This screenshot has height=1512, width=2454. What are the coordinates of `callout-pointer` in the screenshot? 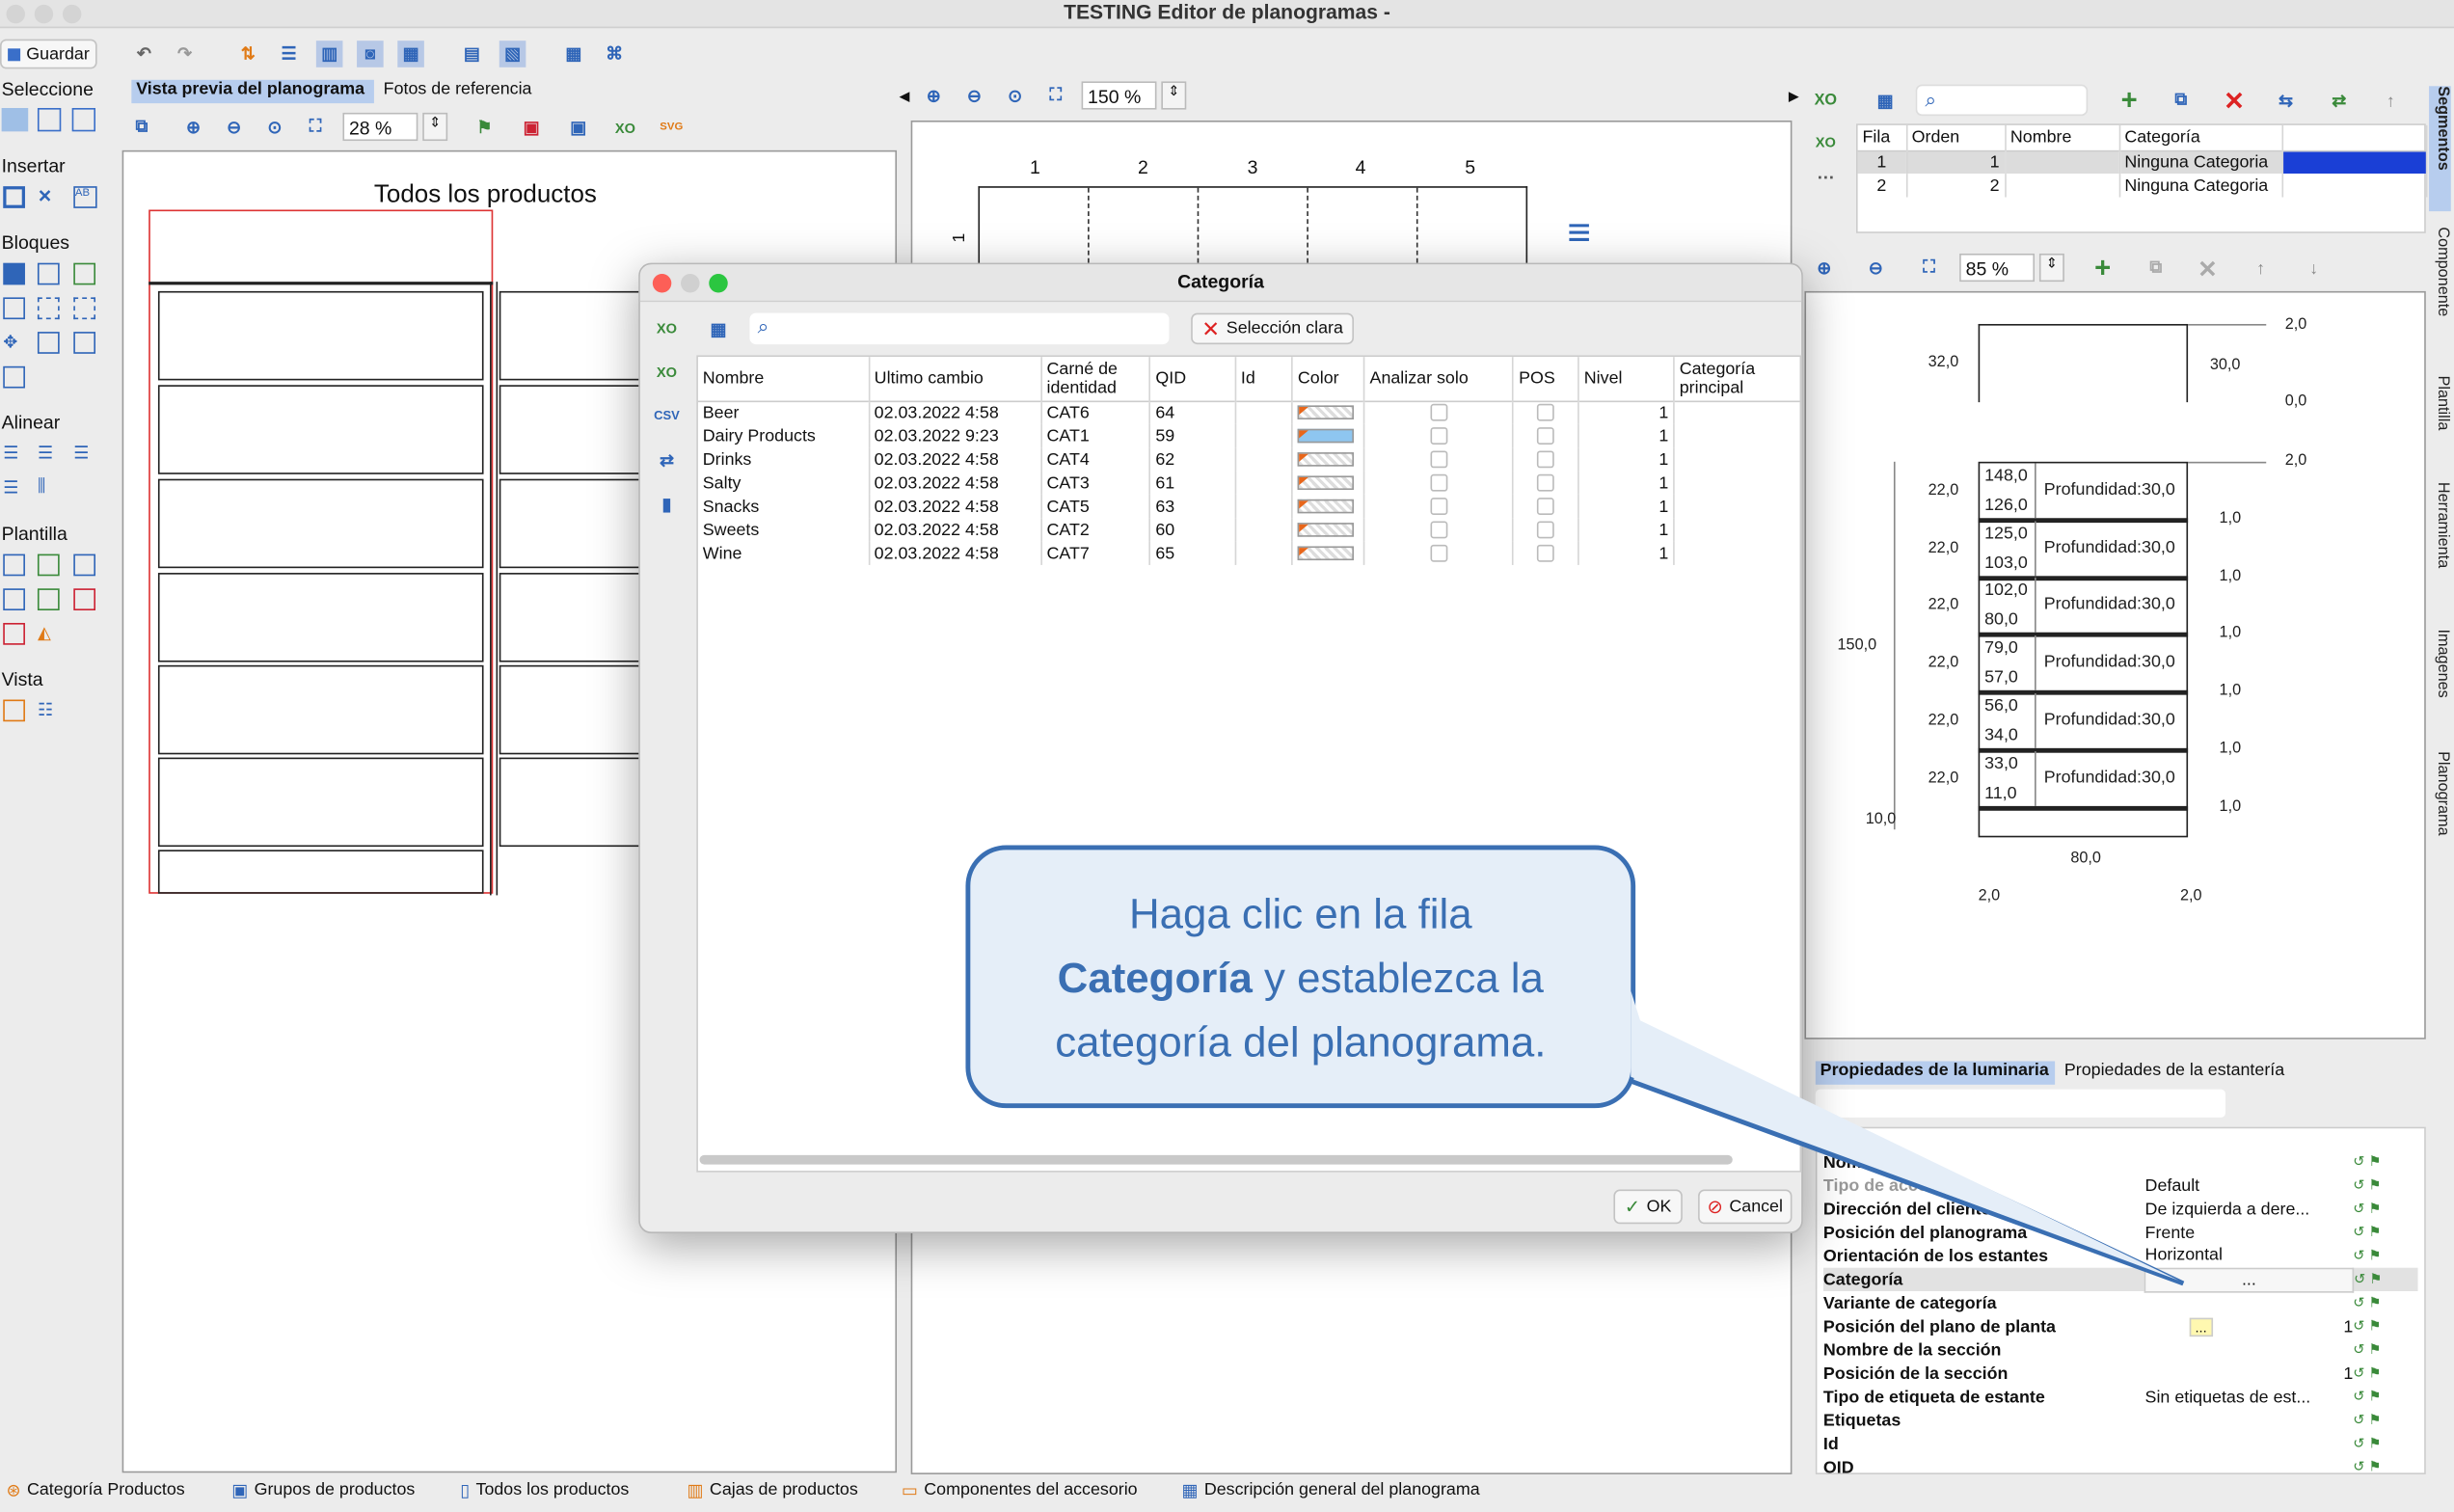 It's located at (1905, 1135).